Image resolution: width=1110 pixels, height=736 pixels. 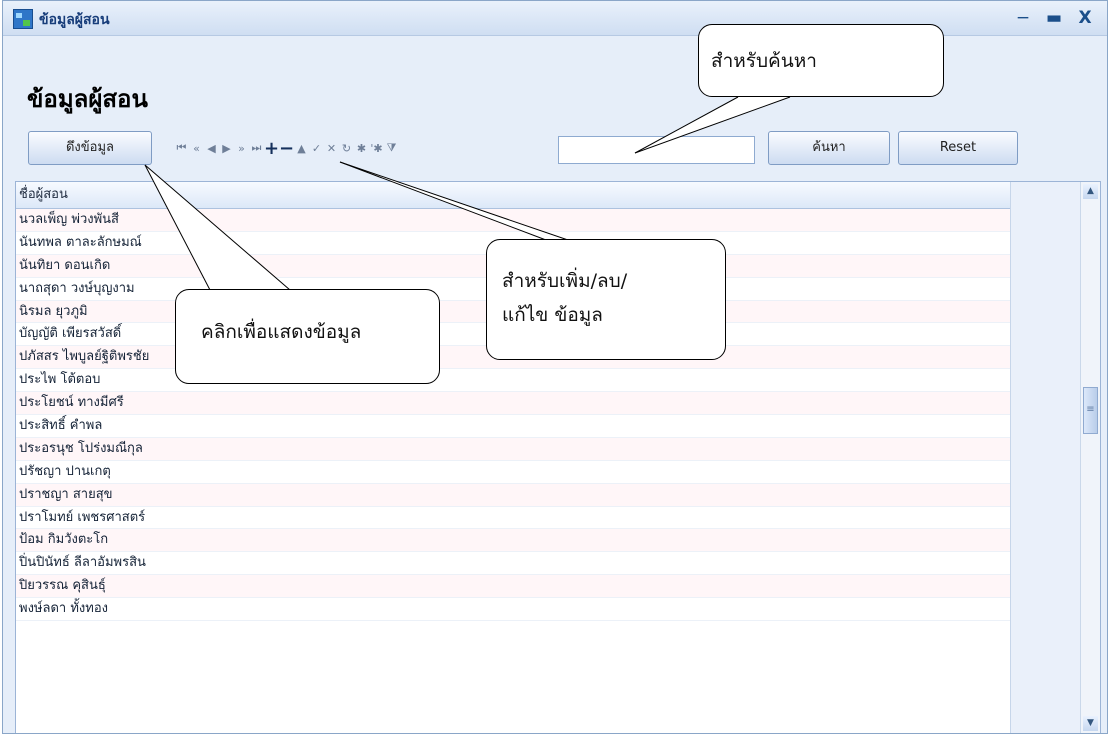 I want to click on search-annotation-text: สำหรับค้นหา, so click(x=764, y=61).